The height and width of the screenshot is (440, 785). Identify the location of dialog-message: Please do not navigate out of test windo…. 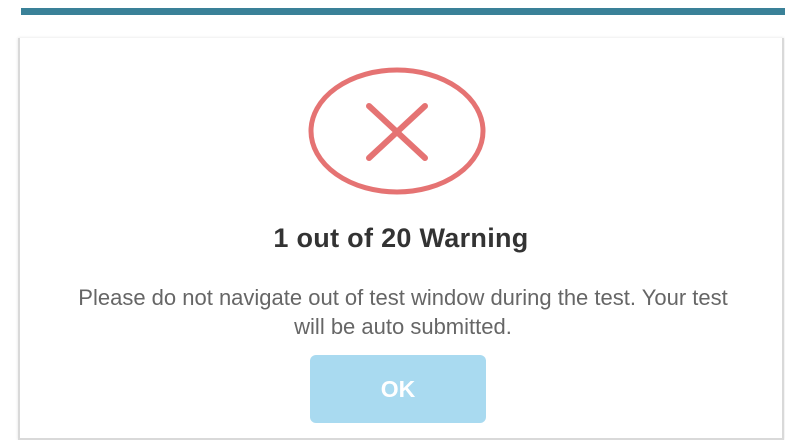
(403, 312).